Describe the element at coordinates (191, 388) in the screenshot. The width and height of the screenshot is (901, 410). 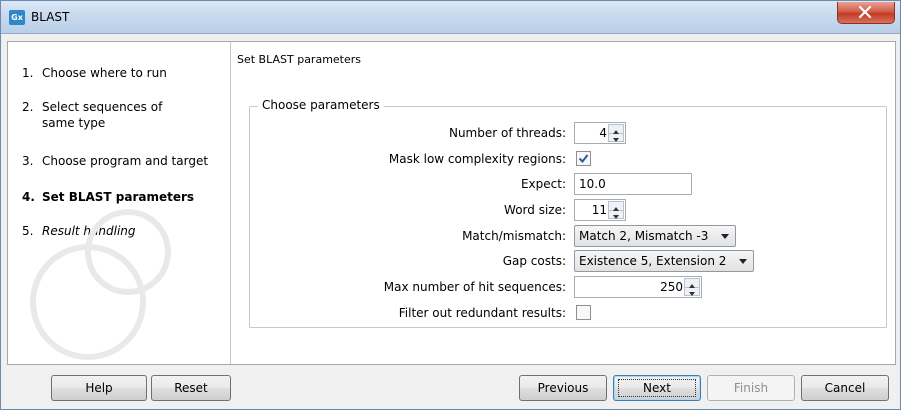
I see `reset-button: Reset` at that location.